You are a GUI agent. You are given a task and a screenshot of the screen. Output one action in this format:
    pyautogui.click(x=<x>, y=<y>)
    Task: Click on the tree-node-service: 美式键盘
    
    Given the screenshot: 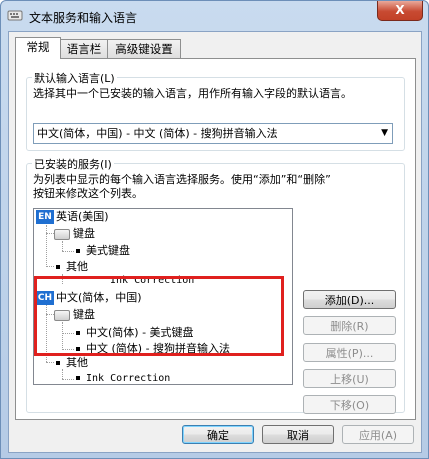 What is the action you would take?
    pyautogui.click(x=102, y=251)
    